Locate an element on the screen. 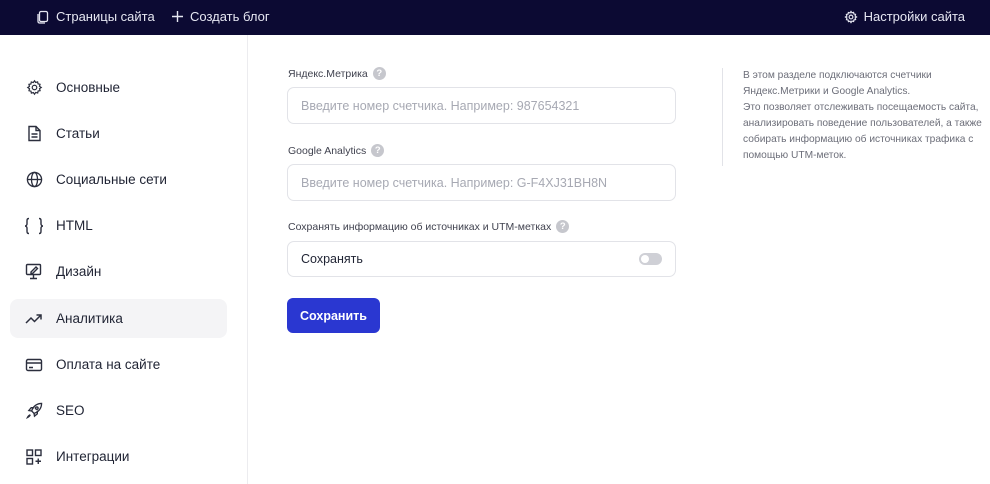  document-icon is located at coordinates (34, 133).